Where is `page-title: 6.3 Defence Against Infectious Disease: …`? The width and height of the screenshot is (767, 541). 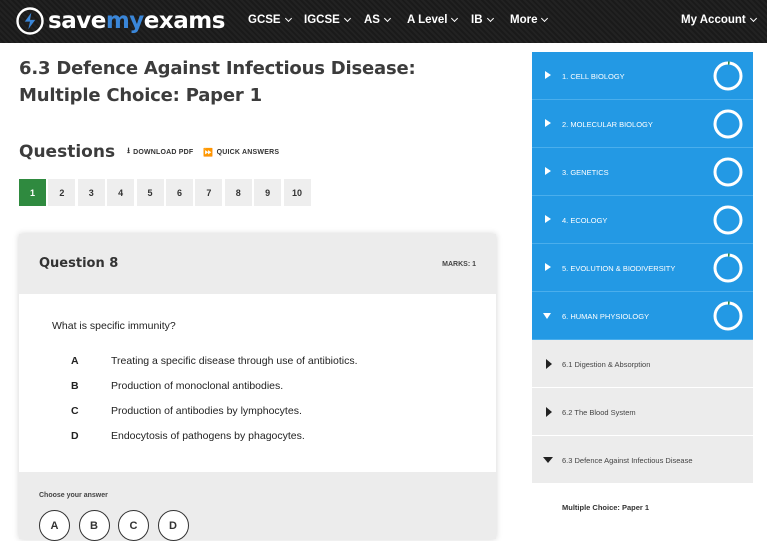 page-title: 6.3 Defence Against Infectious Disease: … is located at coordinates (217, 82).